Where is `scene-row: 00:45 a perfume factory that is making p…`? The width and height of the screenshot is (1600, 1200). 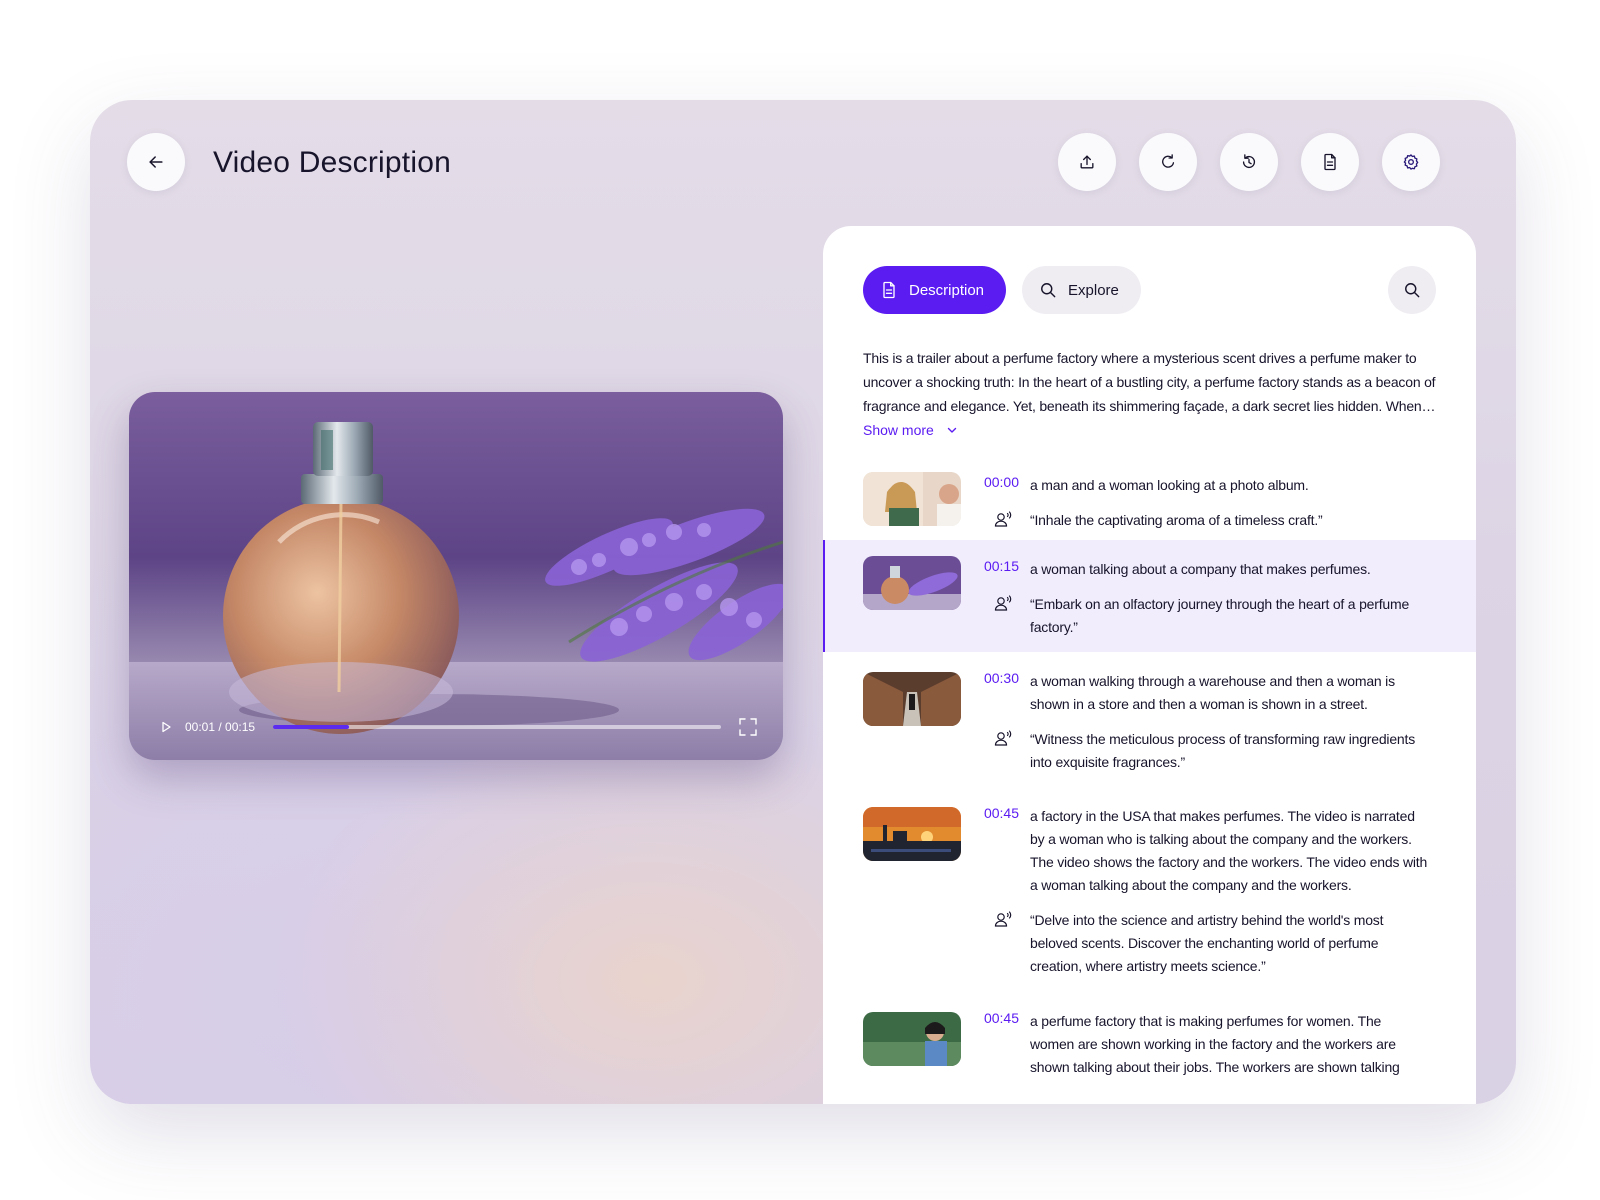
scene-row: 00:45 a perfume factory that is making p… is located at coordinates (1149, 1049).